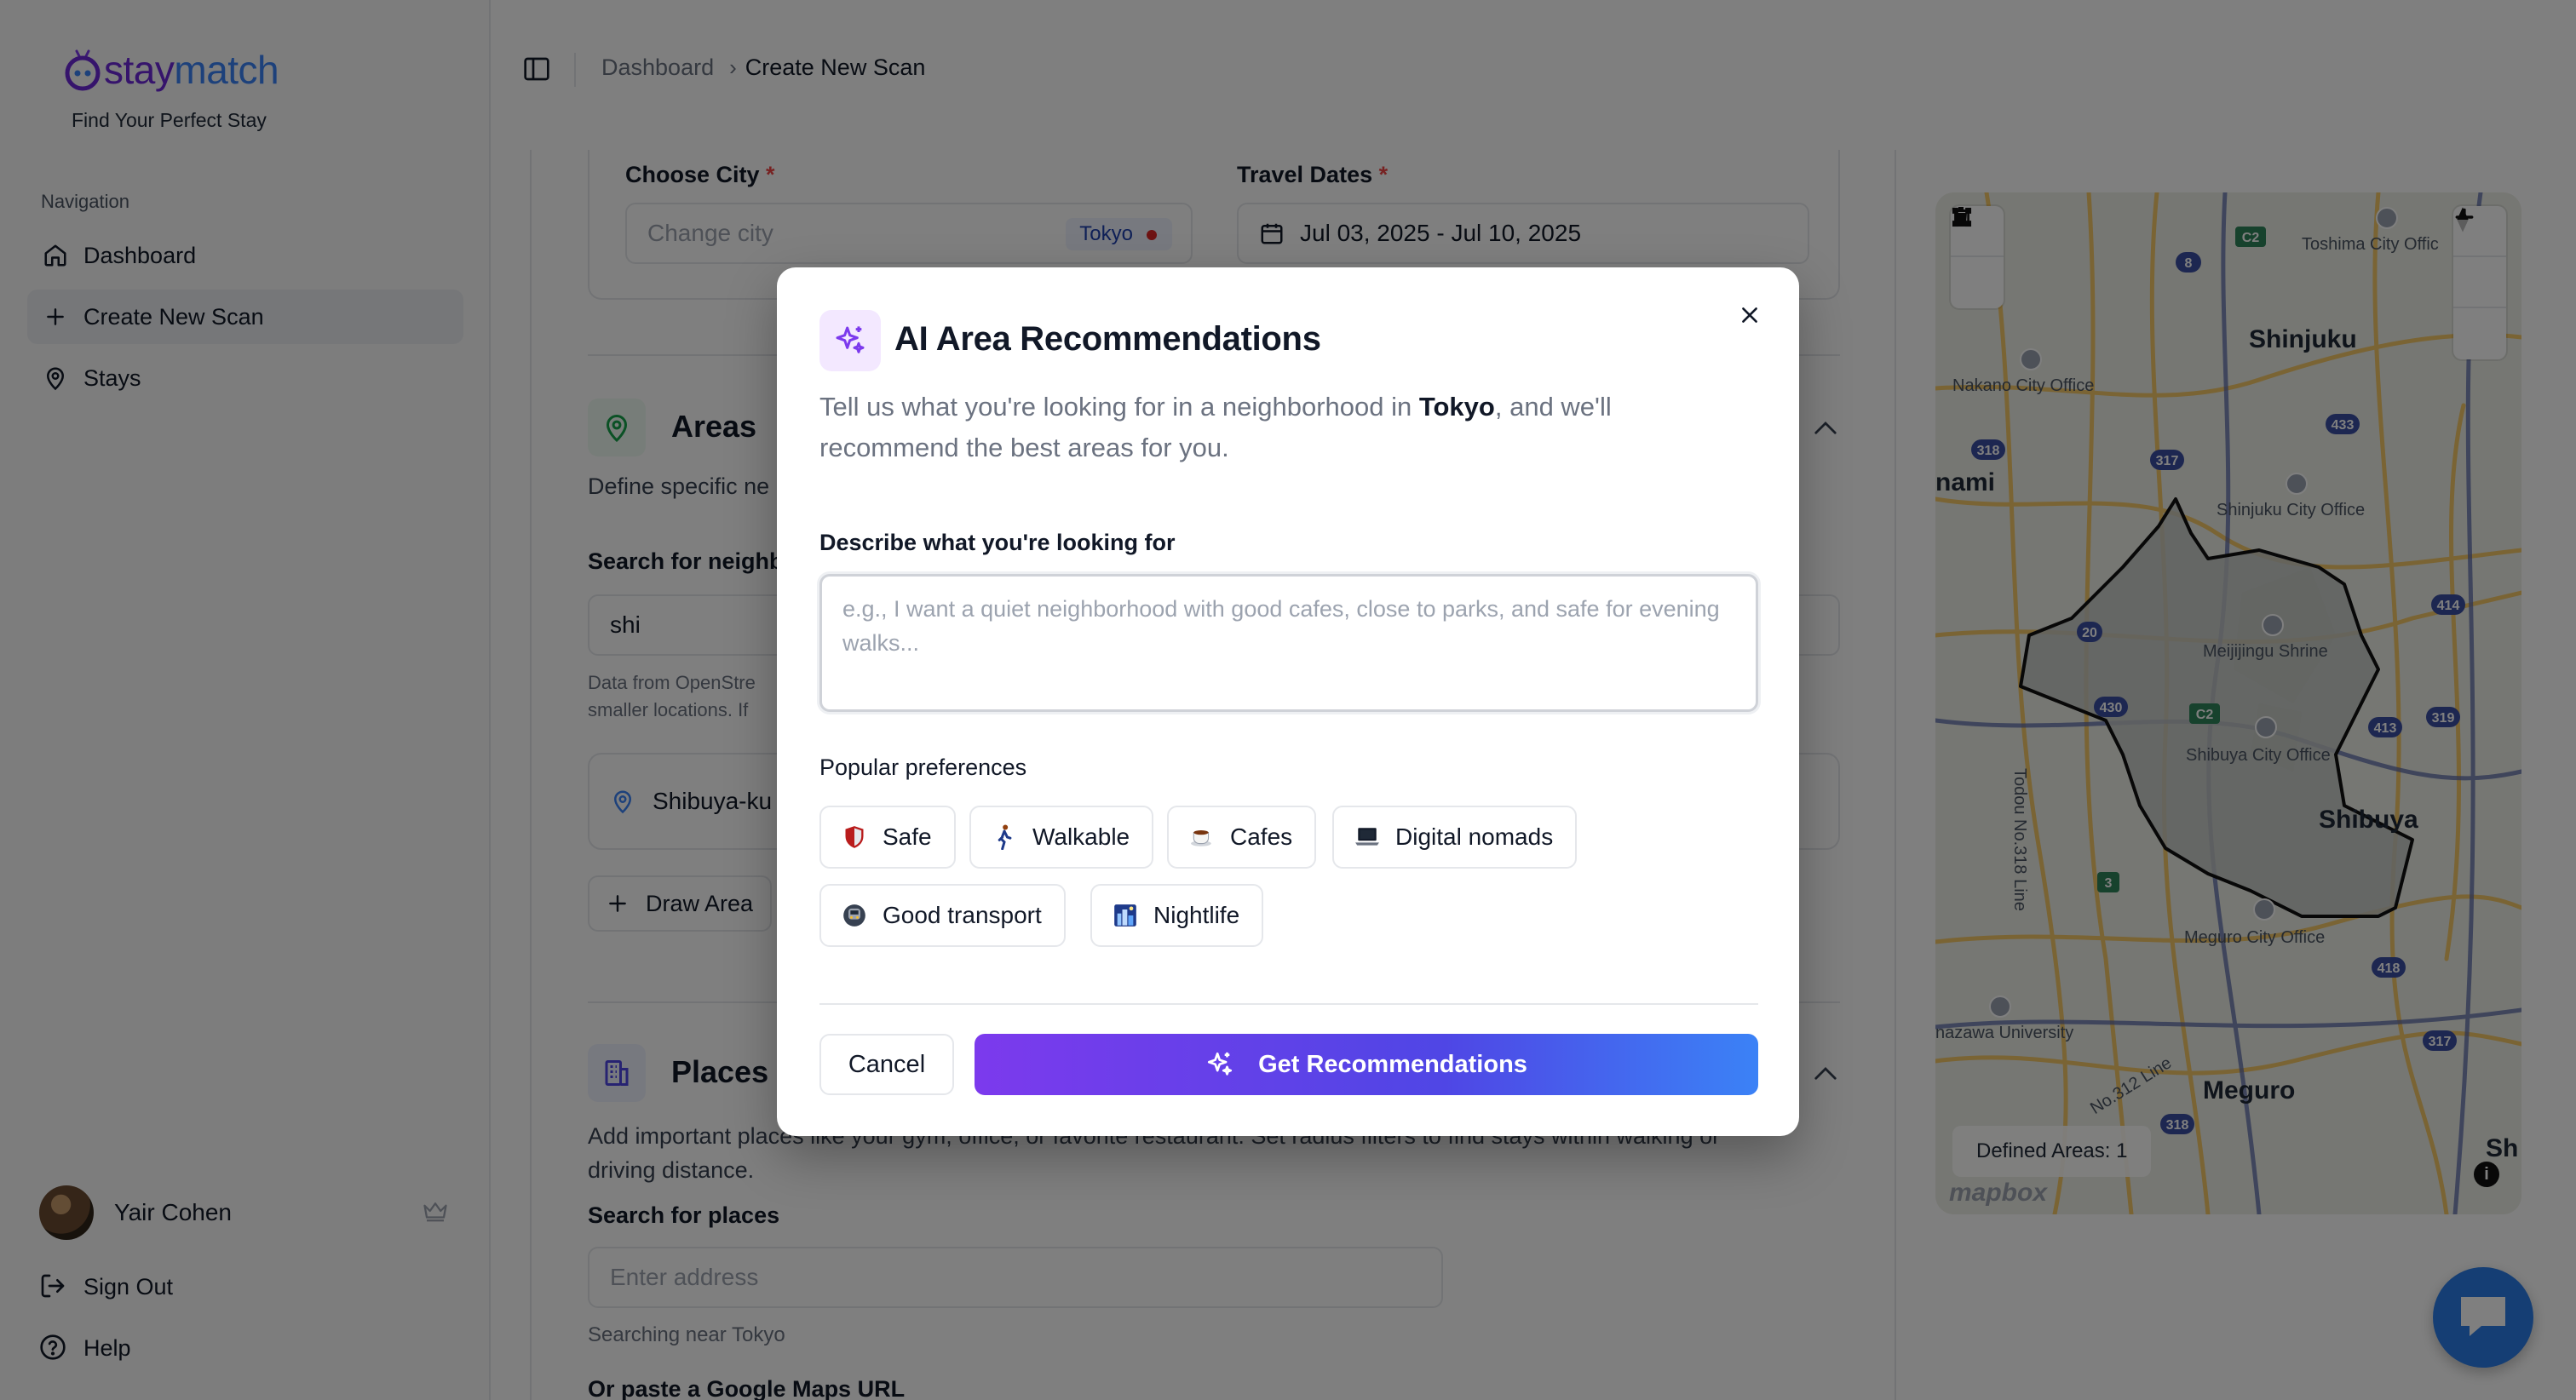  I want to click on modal-footer-divider, so click(1288, 1004).